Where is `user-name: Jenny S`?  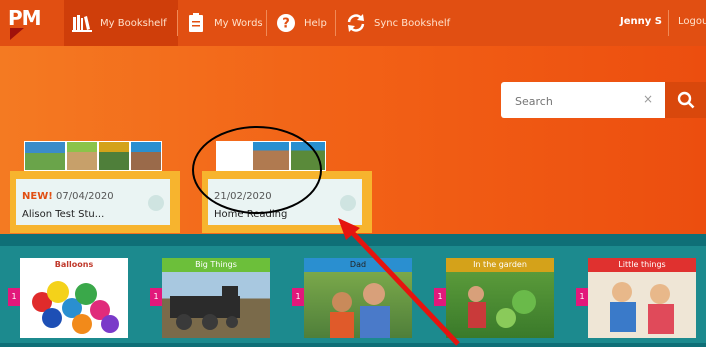
user-name: Jenny S is located at coordinates (641, 21).